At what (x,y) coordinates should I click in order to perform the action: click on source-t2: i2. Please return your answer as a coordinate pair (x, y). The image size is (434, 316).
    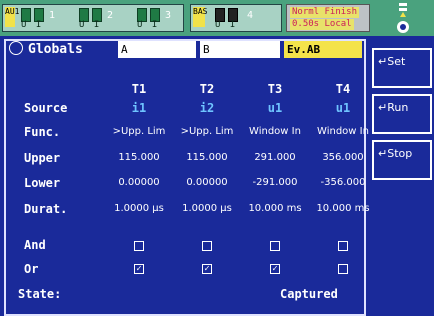
    Looking at the image, I should click on (207, 108).